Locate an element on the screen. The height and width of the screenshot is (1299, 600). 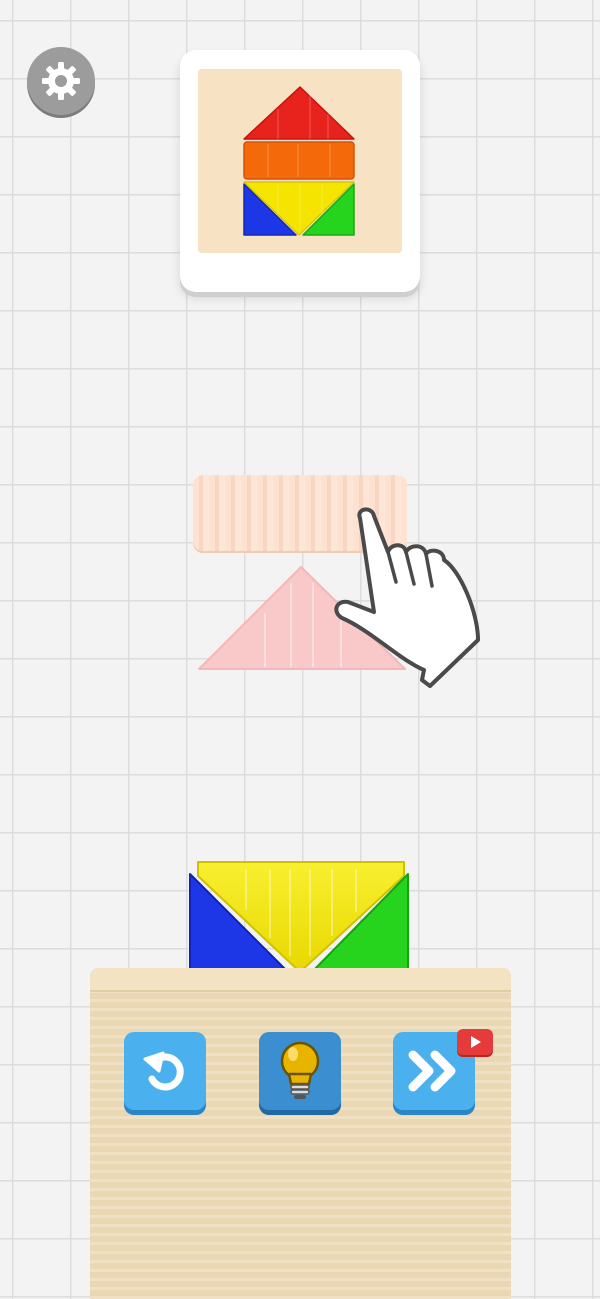
target-orange-rectangle is located at coordinates (299, 160).